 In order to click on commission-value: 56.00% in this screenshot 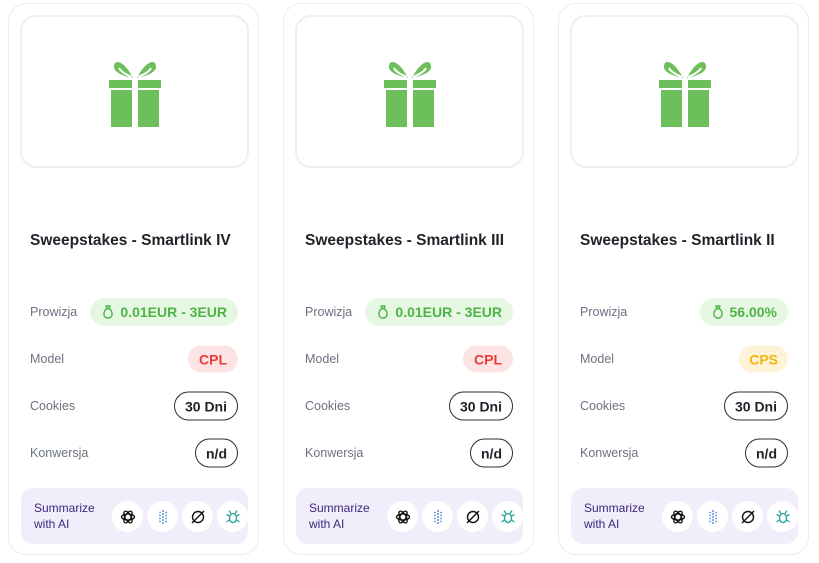, I will do `click(753, 312)`.